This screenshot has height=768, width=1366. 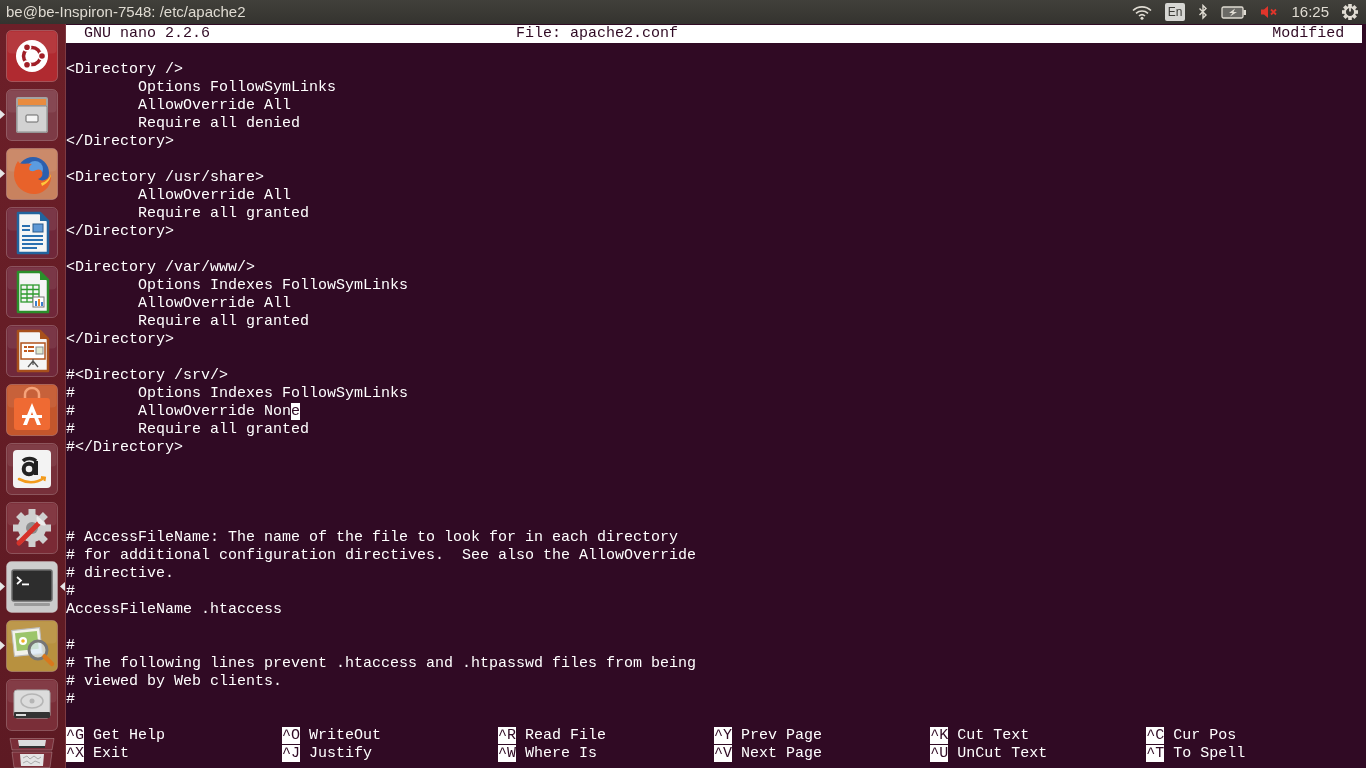 What do you see at coordinates (32, 528) in the screenshot?
I see `gear-wrench-icon` at bounding box center [32, 528].